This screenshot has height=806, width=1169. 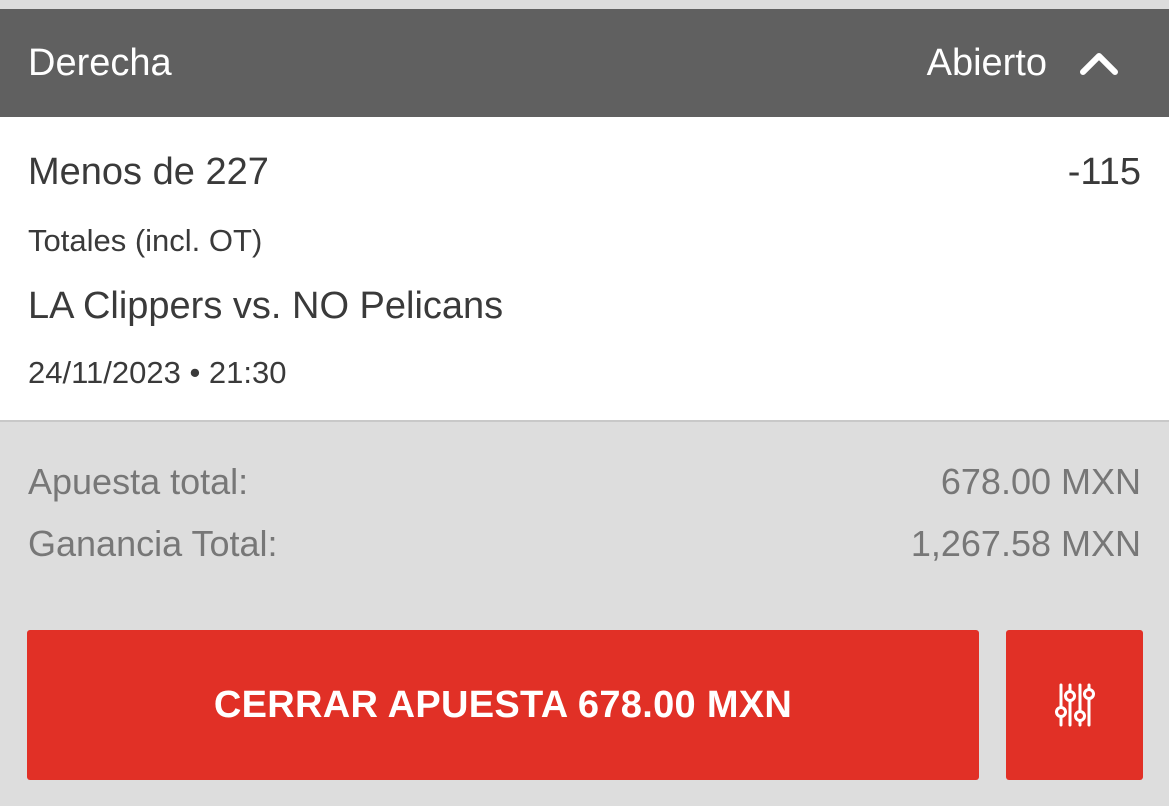 What do you see at coordinates (1104, 172) in the screenshot?
I see `selection-odds: -115` at bounding box center [1104, 172].